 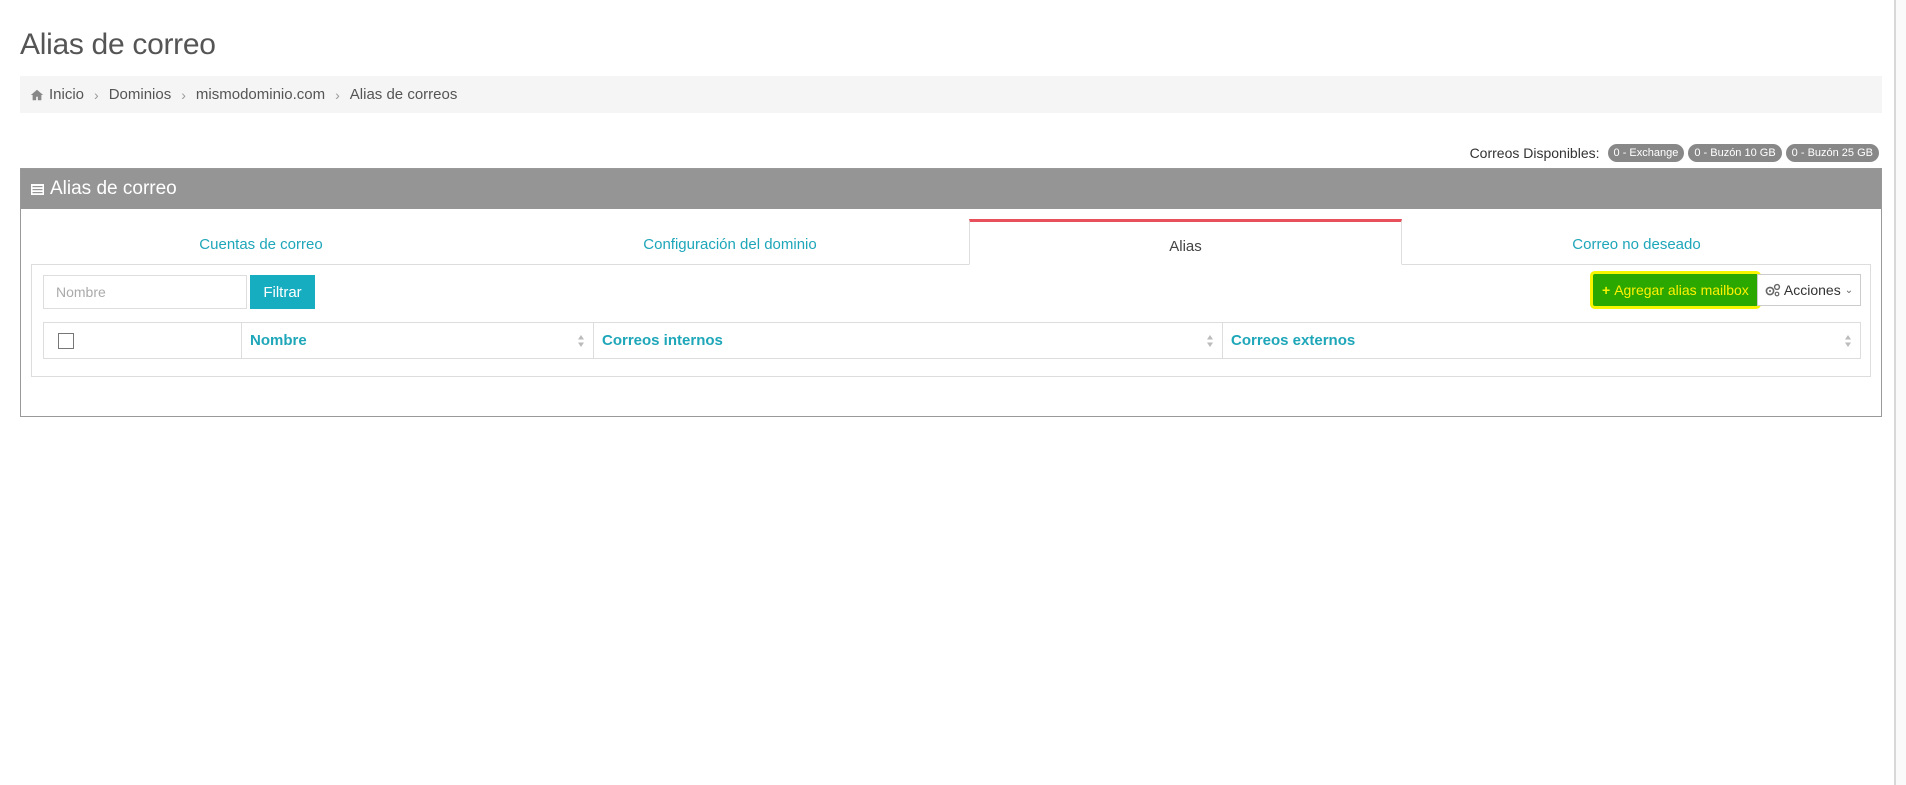 I want to click on name-filter-input, so click(x=145, y=292).